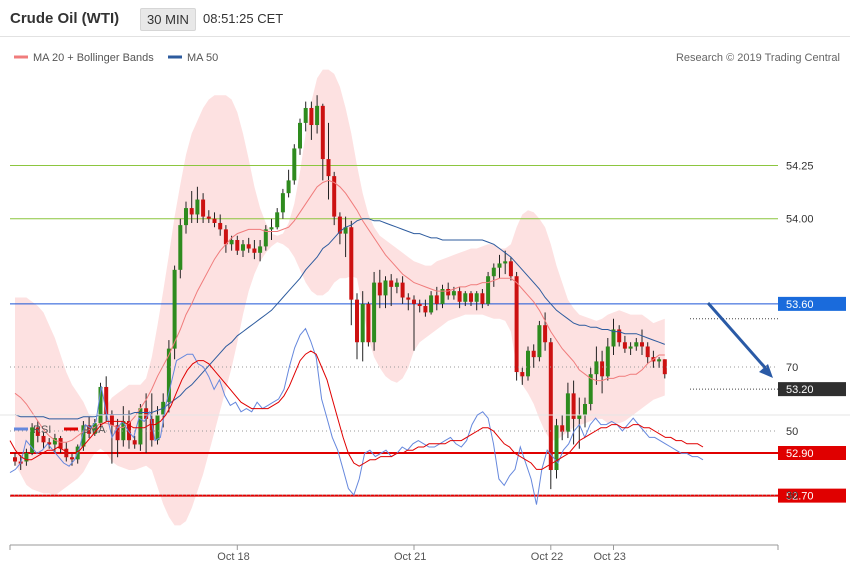  What do you see at coordinates (812, 331) in the screenshot?
I see `level-labels: 54.2554.0053.6053.2052.9052.70` at bounding box center [812, 331].